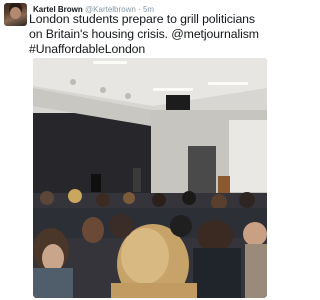  Describe the element at coordinates (15, 14) in the screenshot. I see `avatar` at that location.